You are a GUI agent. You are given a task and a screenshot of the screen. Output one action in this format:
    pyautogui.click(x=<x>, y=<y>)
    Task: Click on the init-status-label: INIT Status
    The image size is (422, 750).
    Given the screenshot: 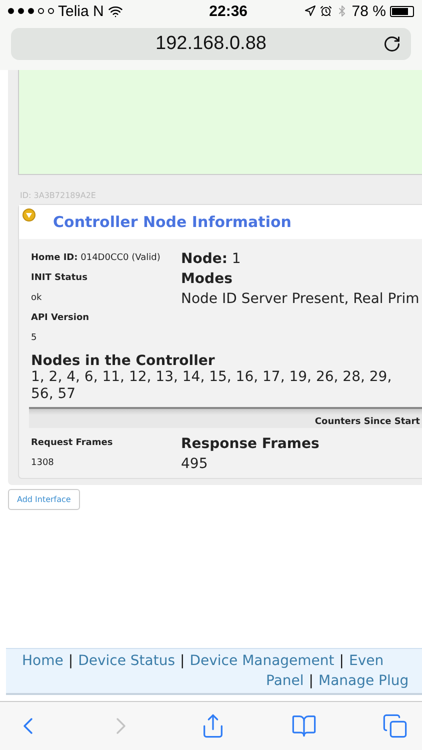 What is the action you would take?
    pyautogui.click(x=59, y=278)
    